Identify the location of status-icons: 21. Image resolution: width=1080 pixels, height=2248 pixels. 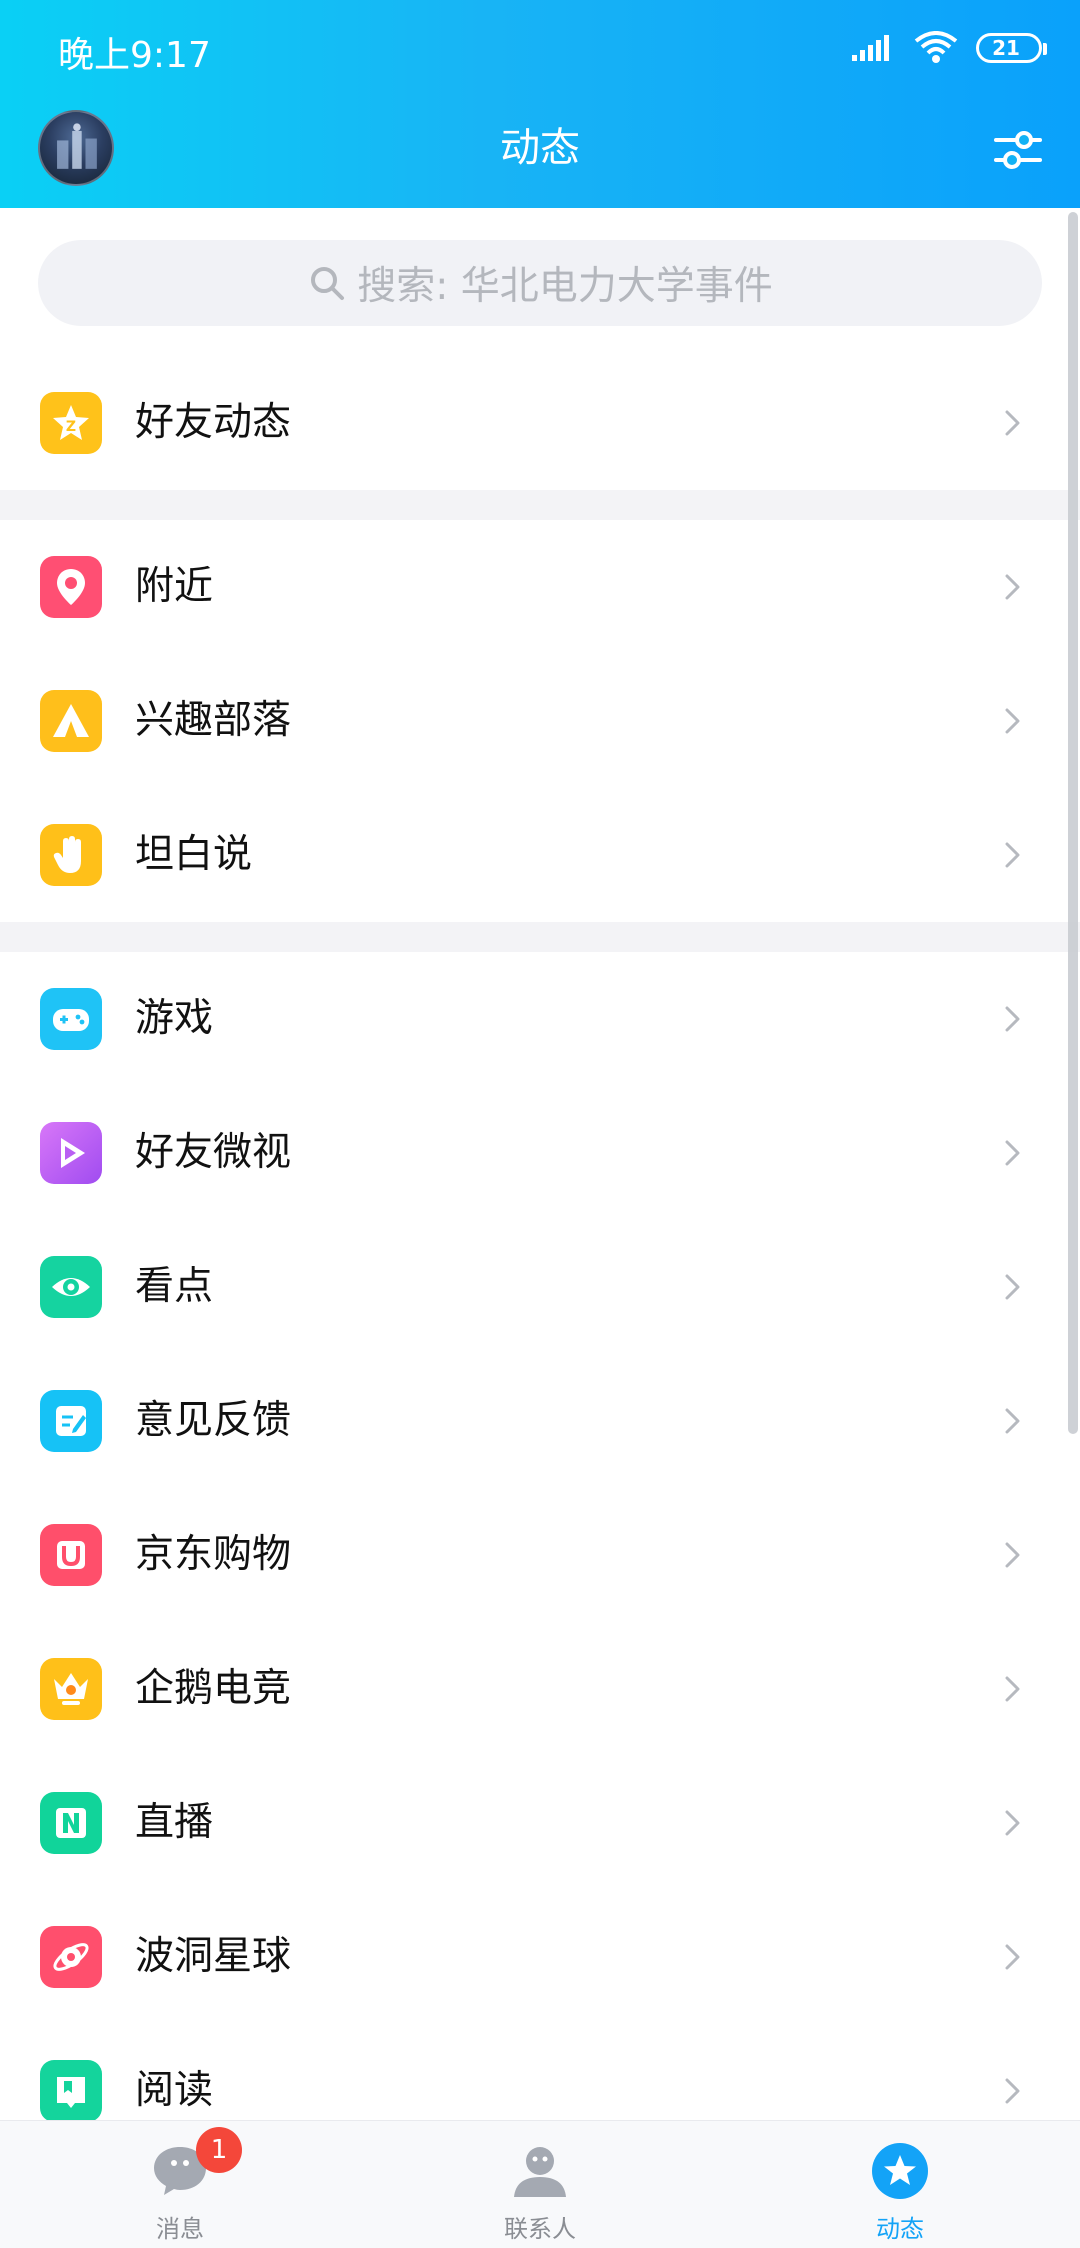
(949, 48).